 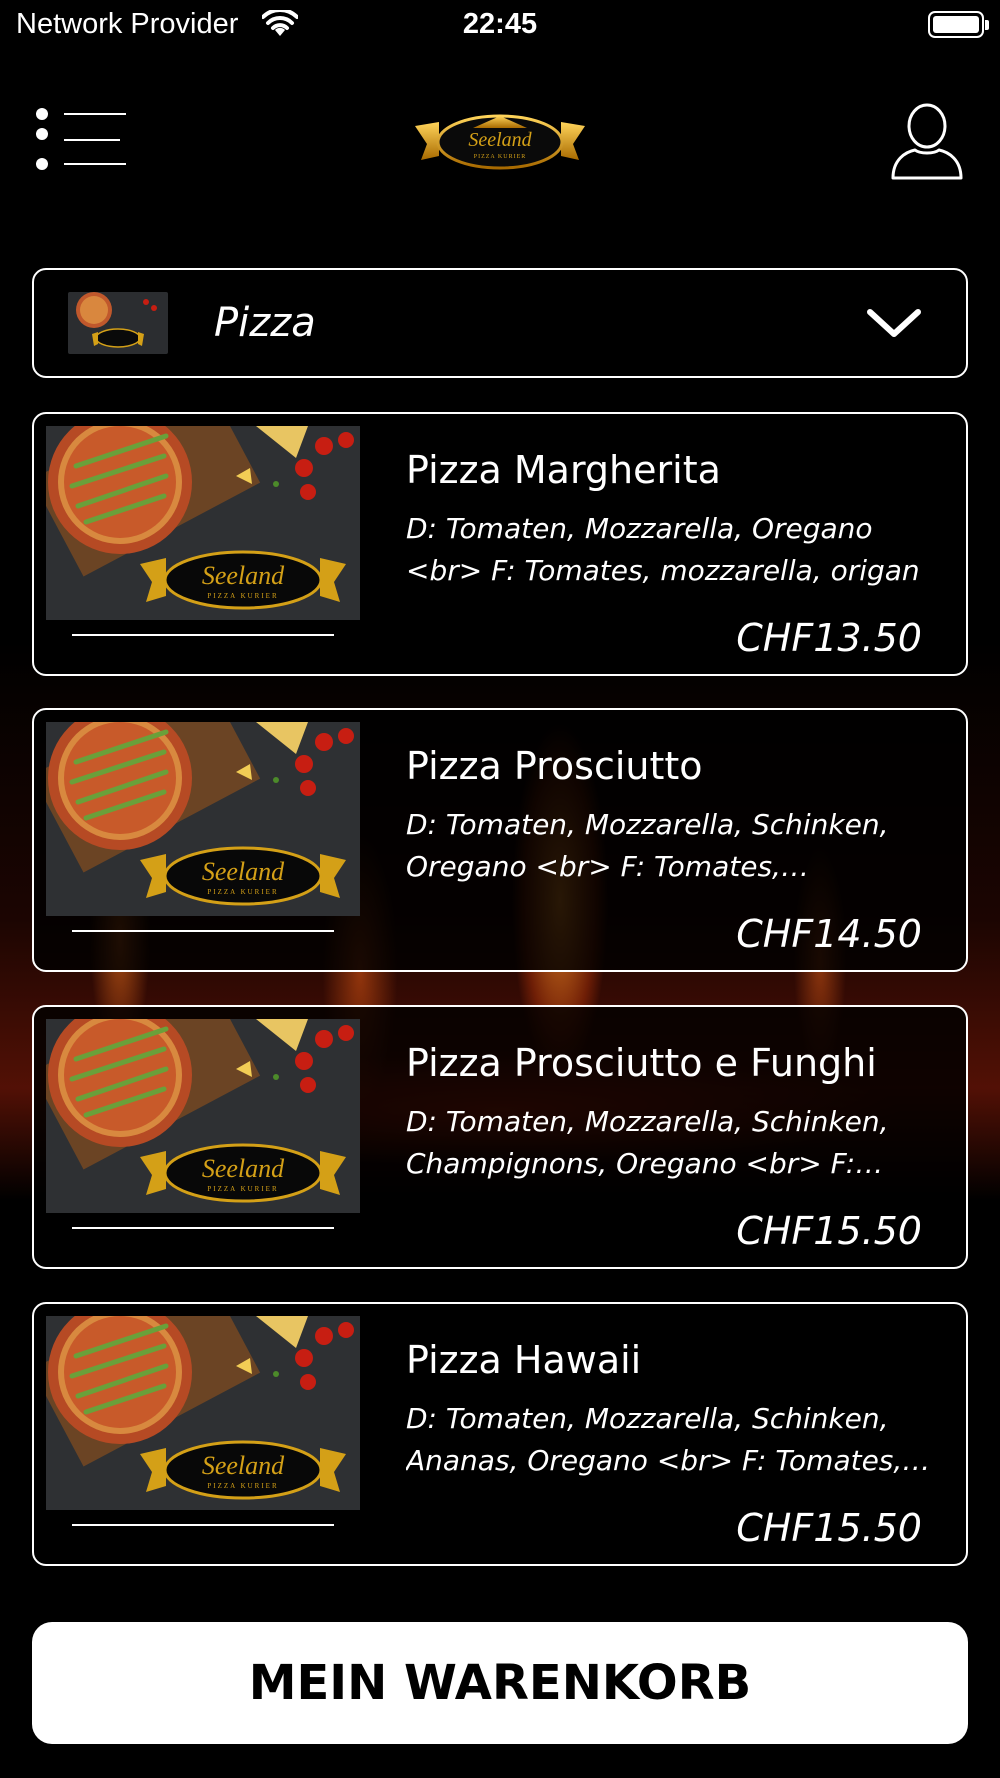 I want to click on battery-icon, so click(x=958, y=24).